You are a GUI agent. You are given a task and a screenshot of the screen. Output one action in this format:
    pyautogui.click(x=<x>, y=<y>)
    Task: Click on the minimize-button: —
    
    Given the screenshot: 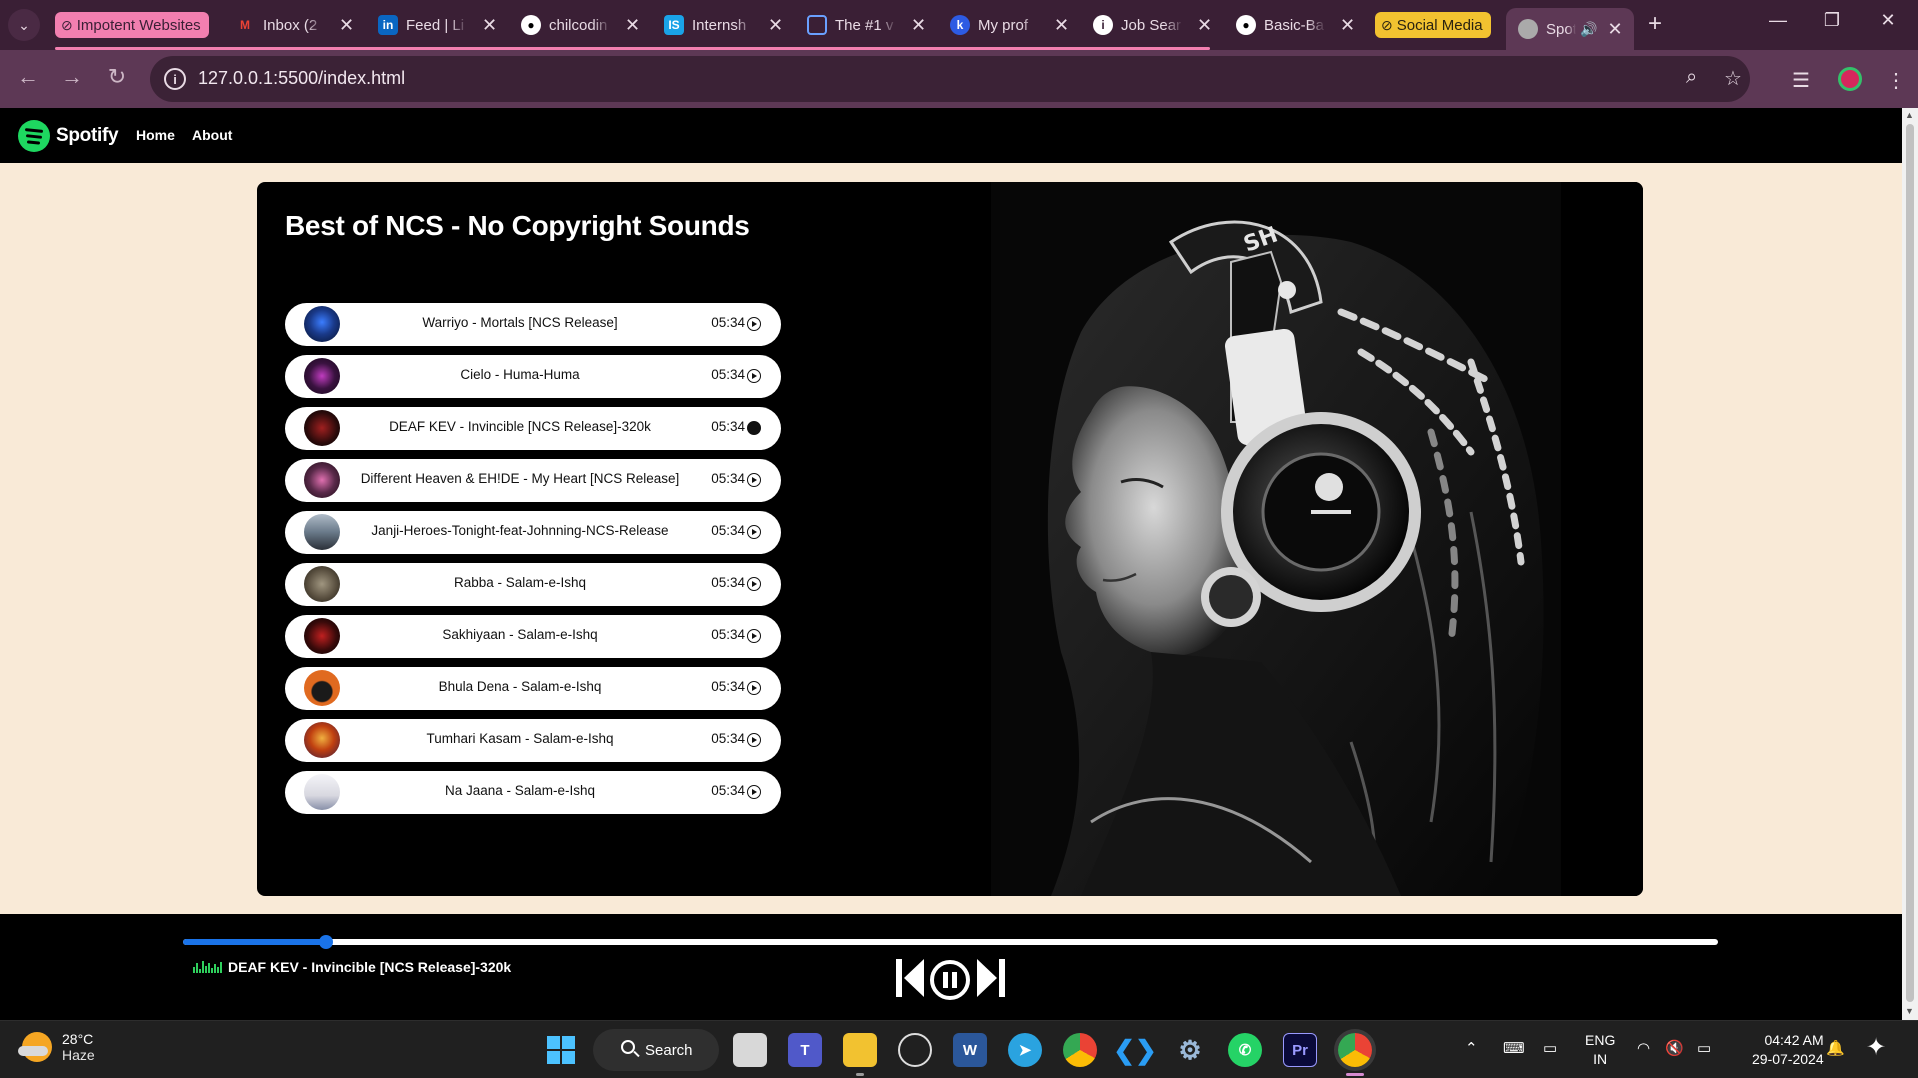 What is the action you would take?
    pyautogui.click(x=1778, y=20)
    